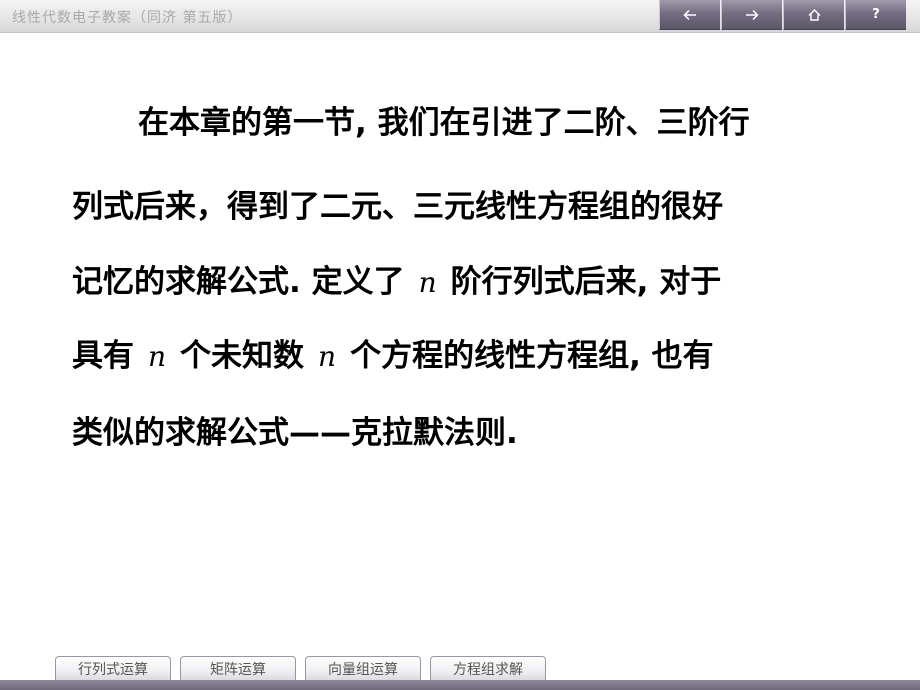 The image size is (920, 690). What do you see at coordinates (460, 16) in the screenshot?
I see `header-bar: 线性代数电子教案（同济 第五版） ?` at bounding box center [460, 16].